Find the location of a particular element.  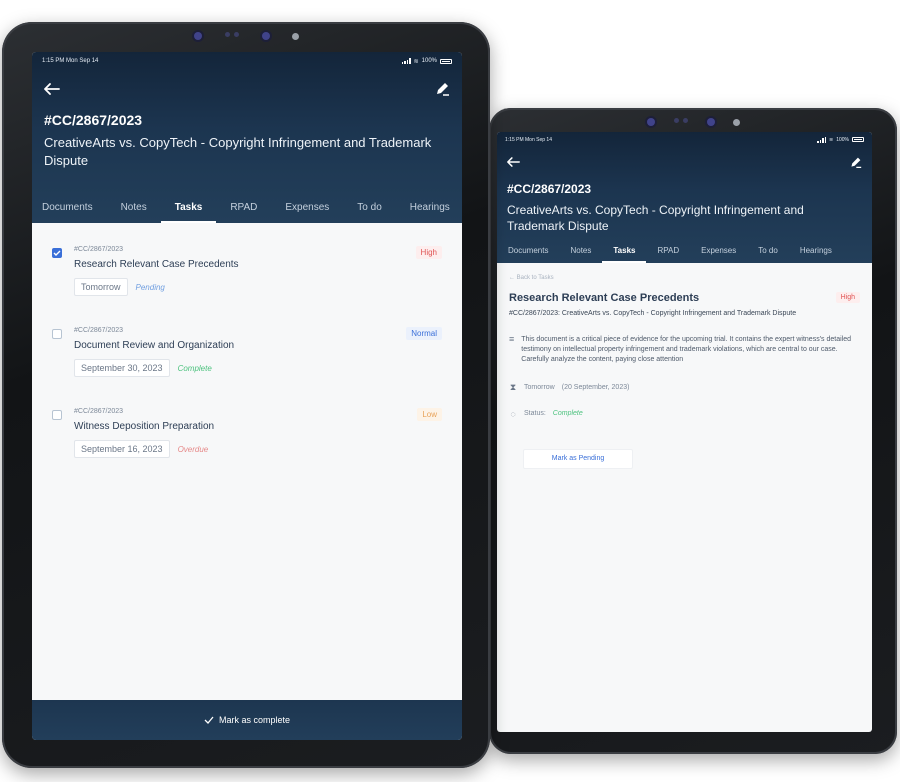

back-to-tasks-link: ← Back to Tasks is located at coordinates (684, 278).